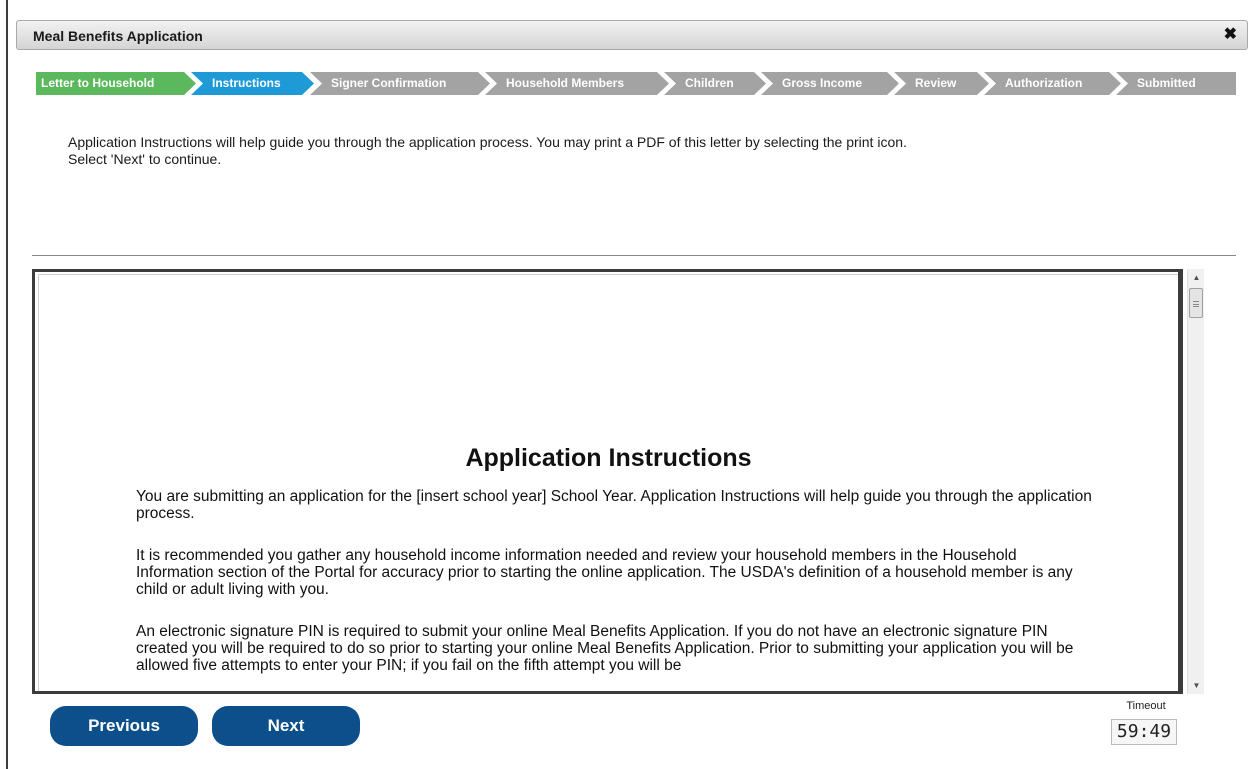  Describe the element at coordinates (577, 83) in the screenshot. I see `step-household-members: Household Members` at that location.